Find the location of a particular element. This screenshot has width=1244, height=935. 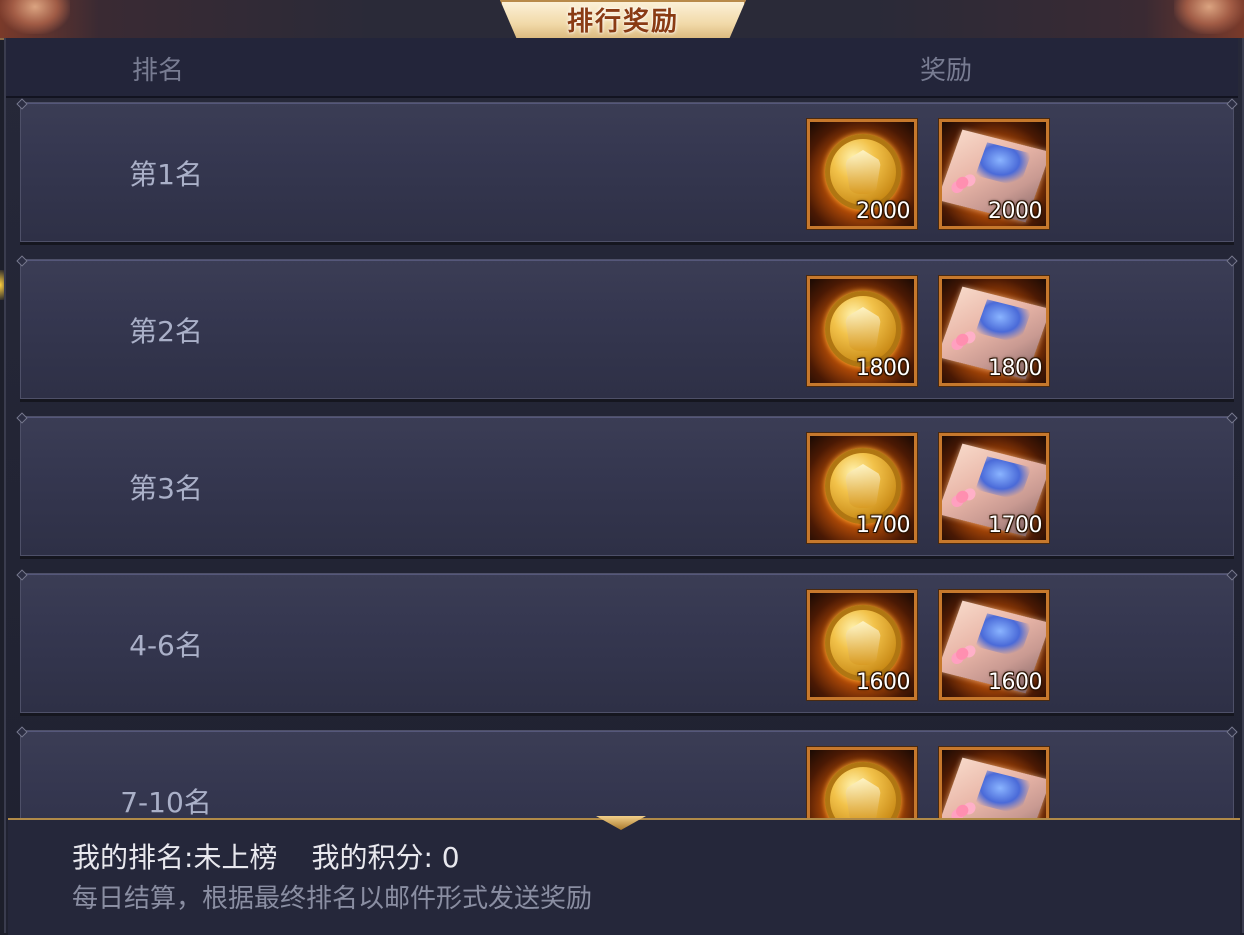

right-cloud-ornament-icon is located at coordinates (1209, 17).